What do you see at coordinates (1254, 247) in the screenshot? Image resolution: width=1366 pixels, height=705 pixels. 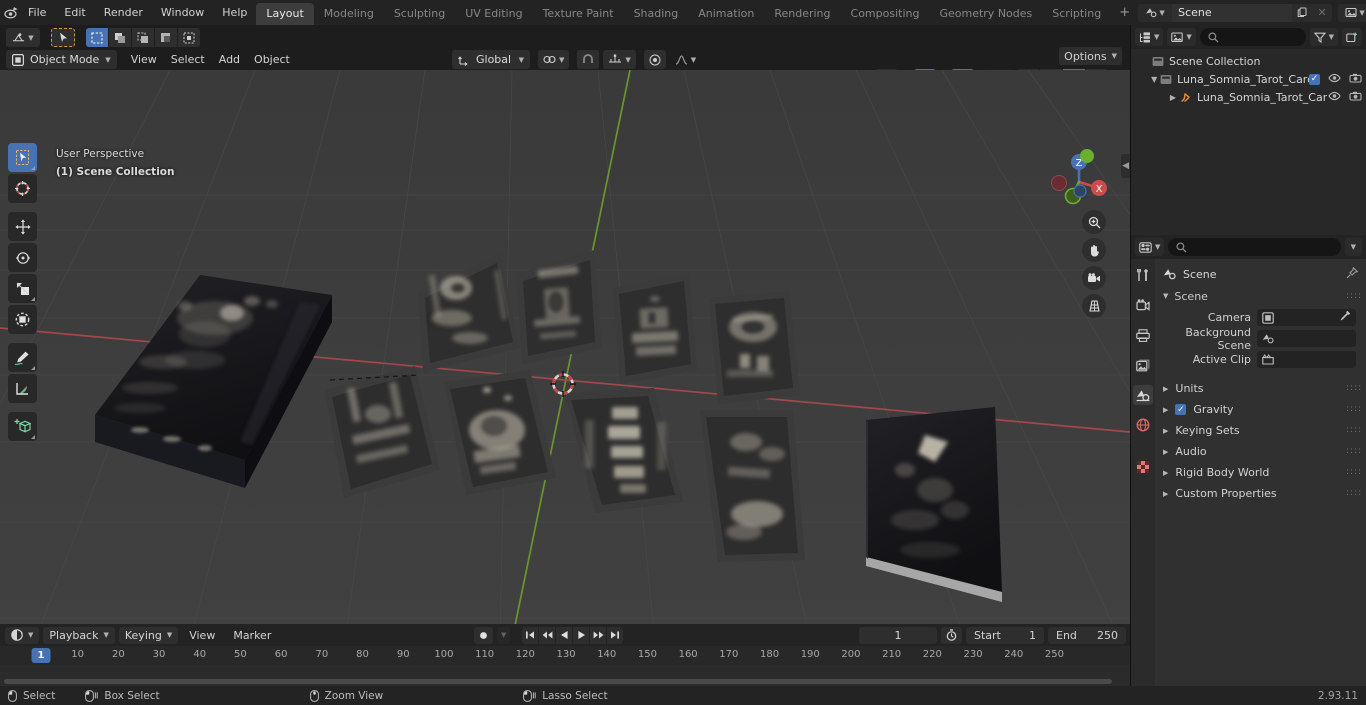 I see `properties-search-input` at bounding box center [1254, 247].